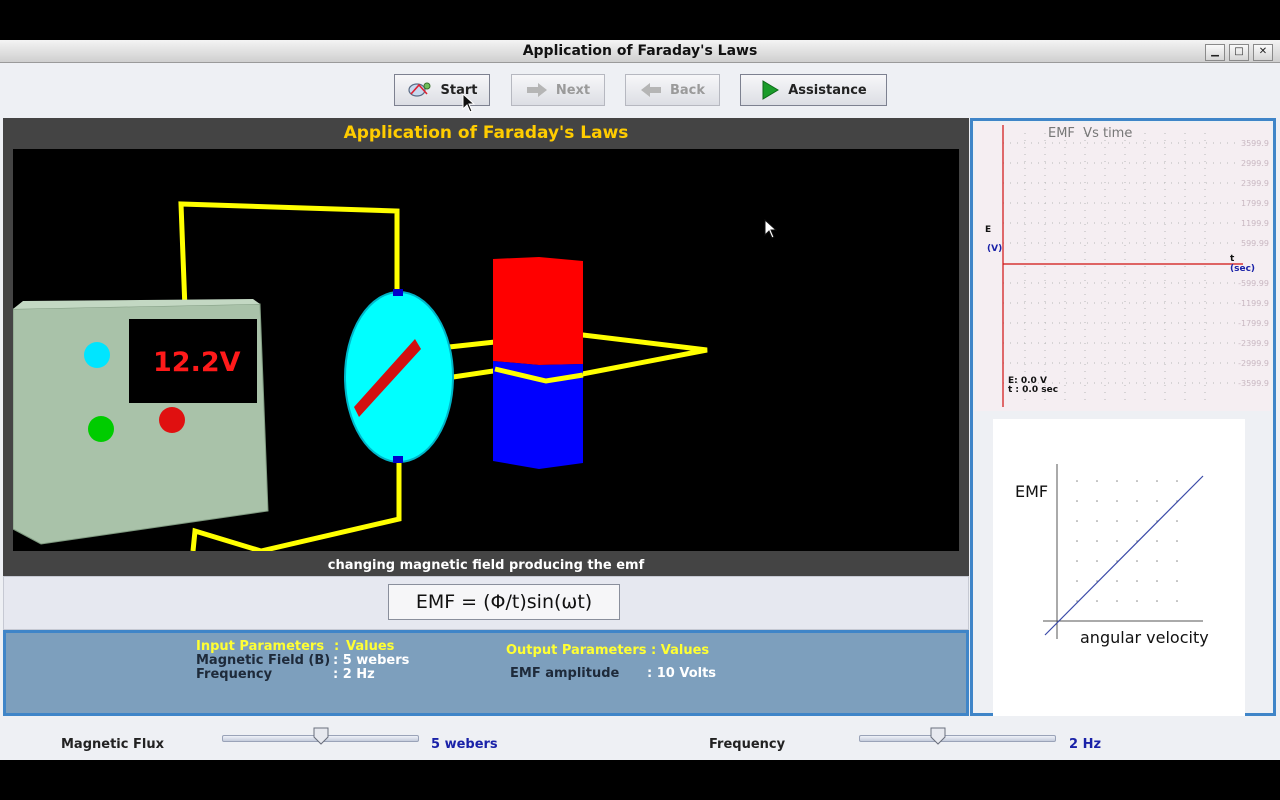 The height and width of the screenshot is (800, 1280). What do you see at coordinates (538, 311) in the screenshot?
I see `magnet-north-pole` at bounding box center [538, 311].